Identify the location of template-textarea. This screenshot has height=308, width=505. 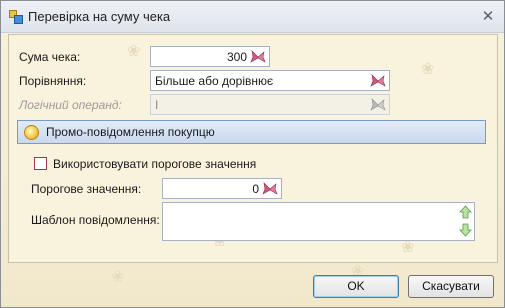
(318, 221).